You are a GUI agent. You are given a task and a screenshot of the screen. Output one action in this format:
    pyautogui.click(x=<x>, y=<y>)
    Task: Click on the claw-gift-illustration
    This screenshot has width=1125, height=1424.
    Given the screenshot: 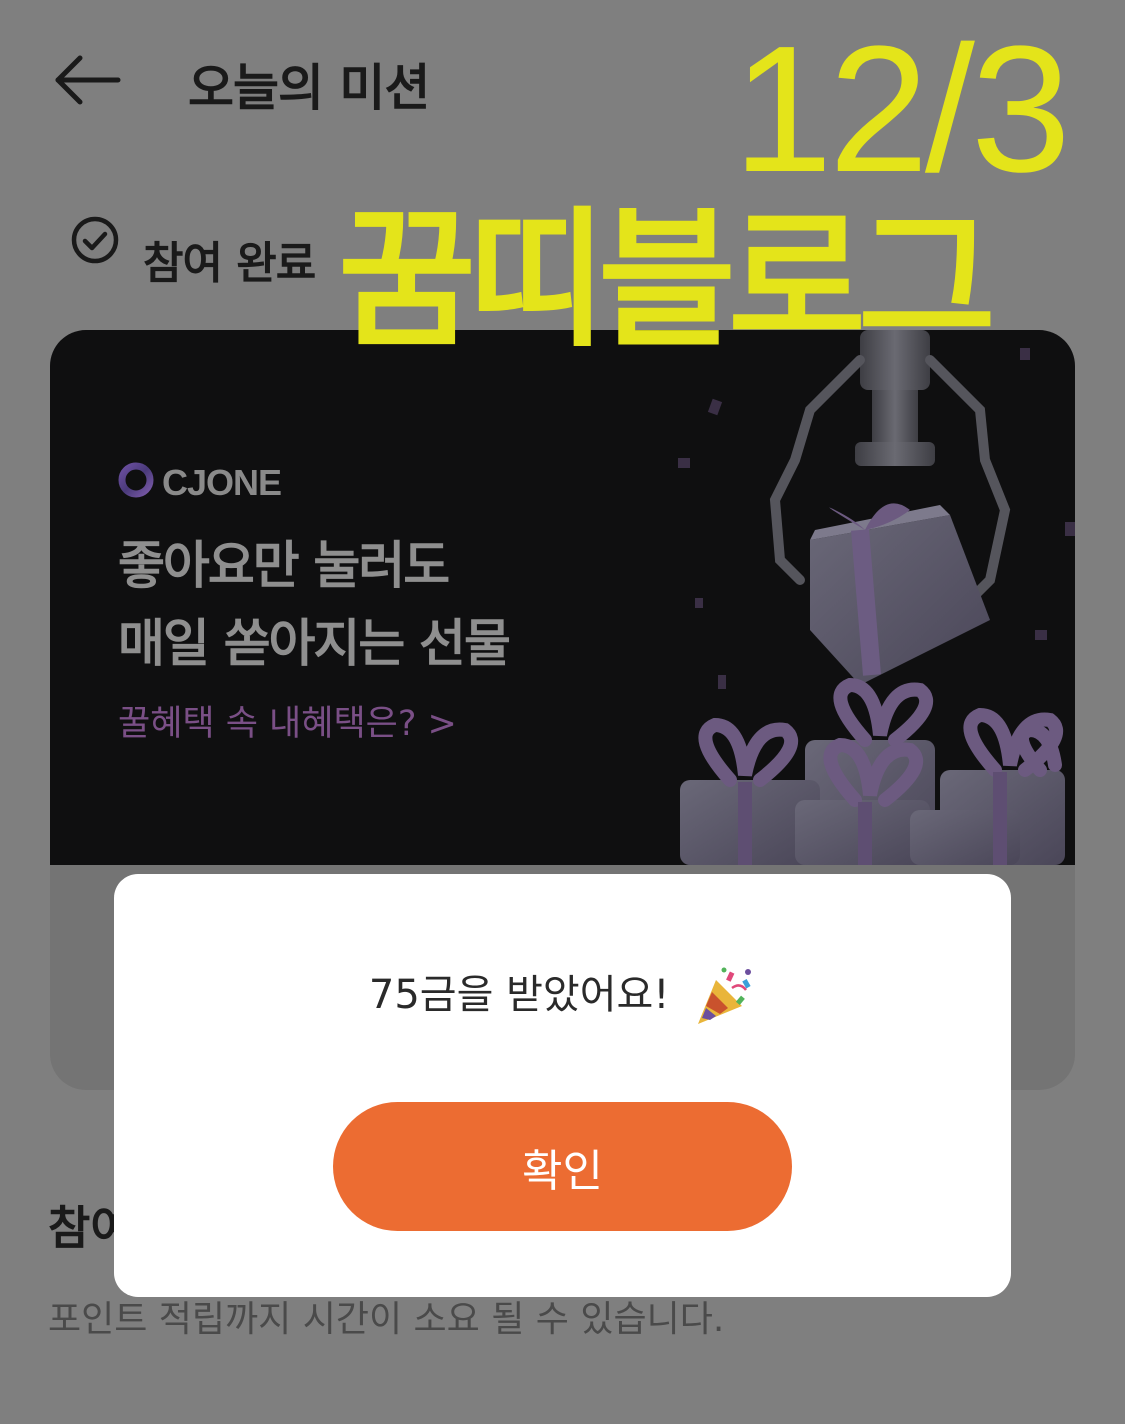 What is the action you would take?
    pyautogui.click(x=876, y=597)
    